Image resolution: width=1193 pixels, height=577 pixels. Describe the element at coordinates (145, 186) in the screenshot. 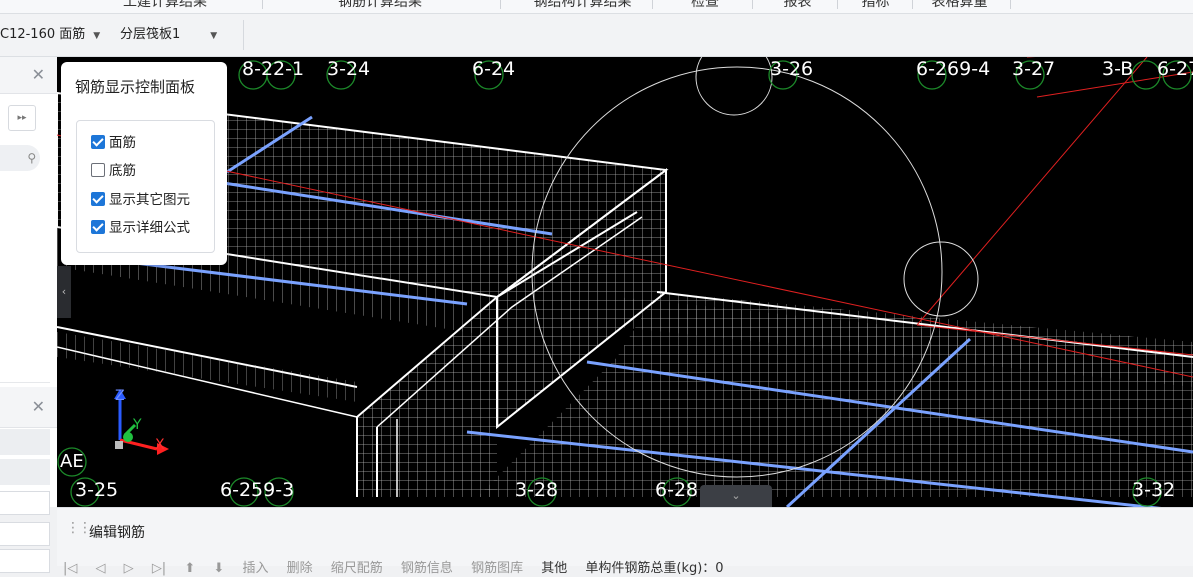

I see `options-group: 面筋 底筋 显示其它图元 显示详细公式` at that location.